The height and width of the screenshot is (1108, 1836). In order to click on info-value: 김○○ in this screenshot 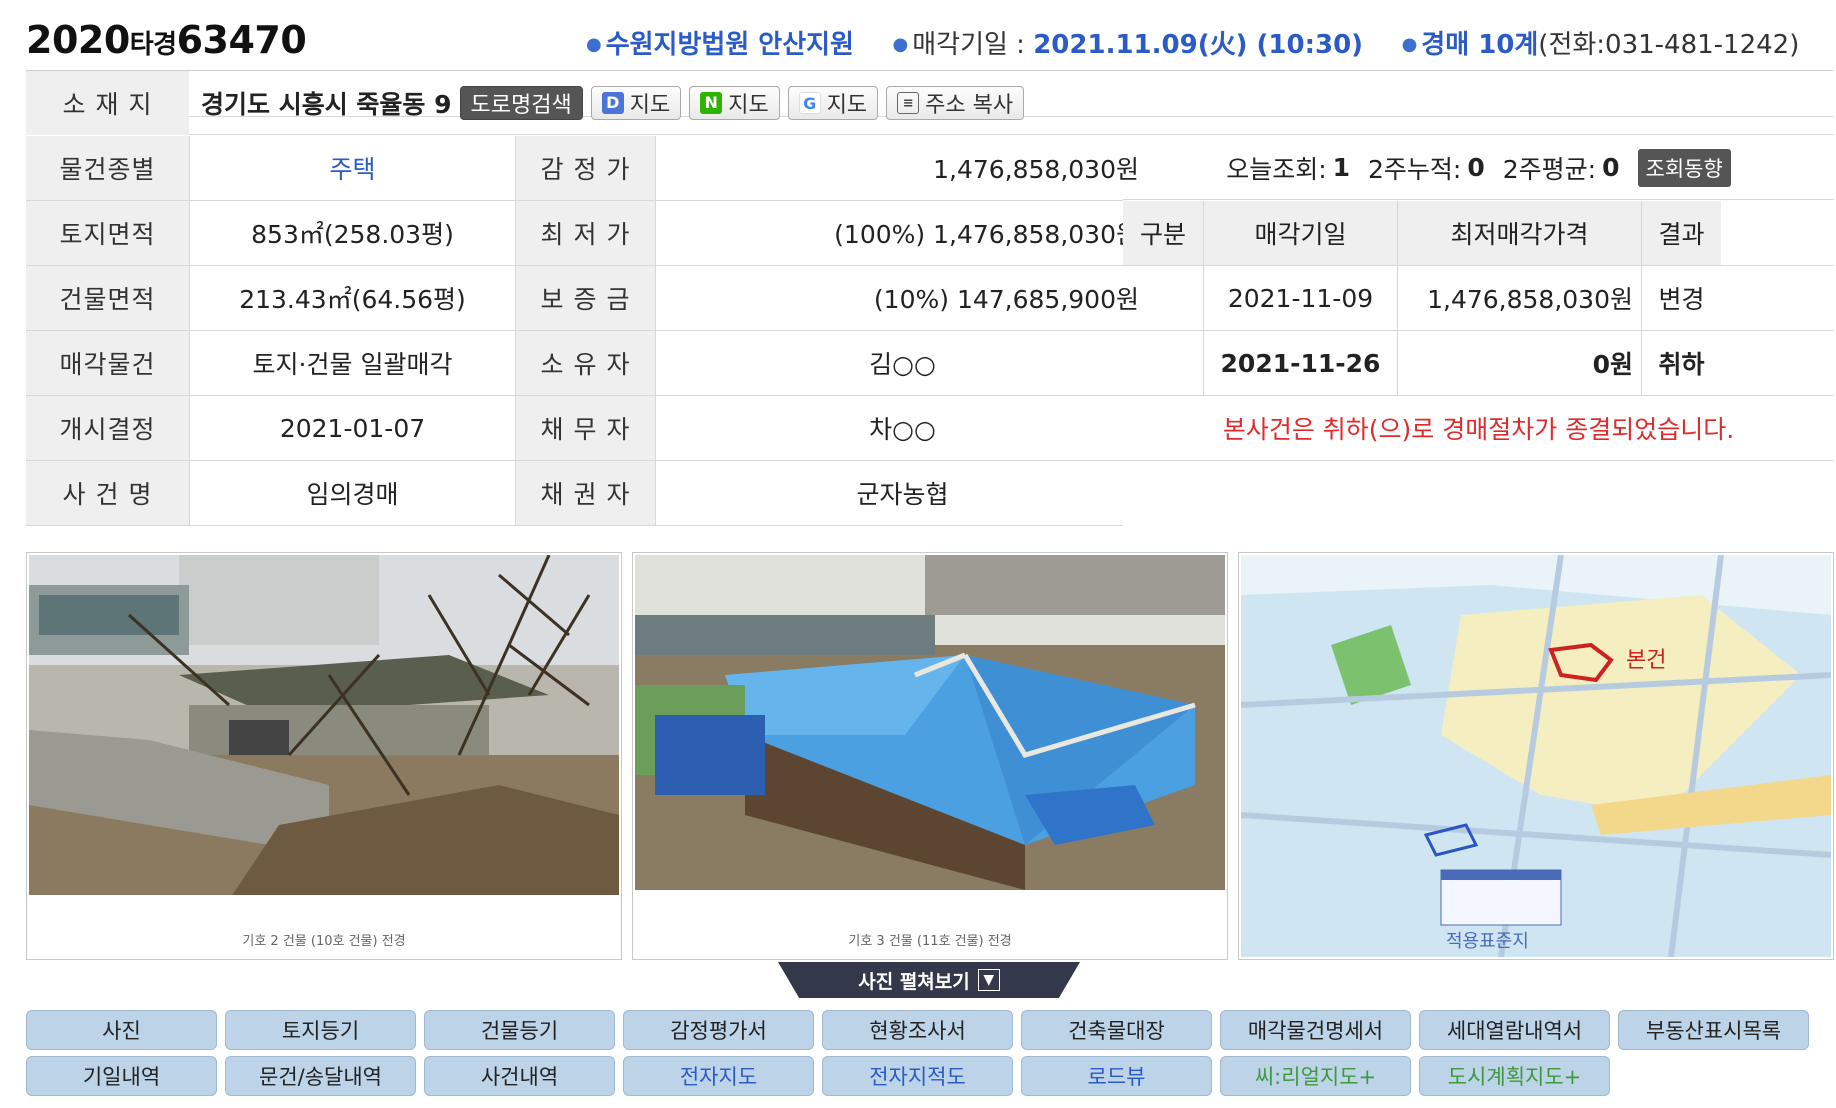, I will do `click(902, 363)`.